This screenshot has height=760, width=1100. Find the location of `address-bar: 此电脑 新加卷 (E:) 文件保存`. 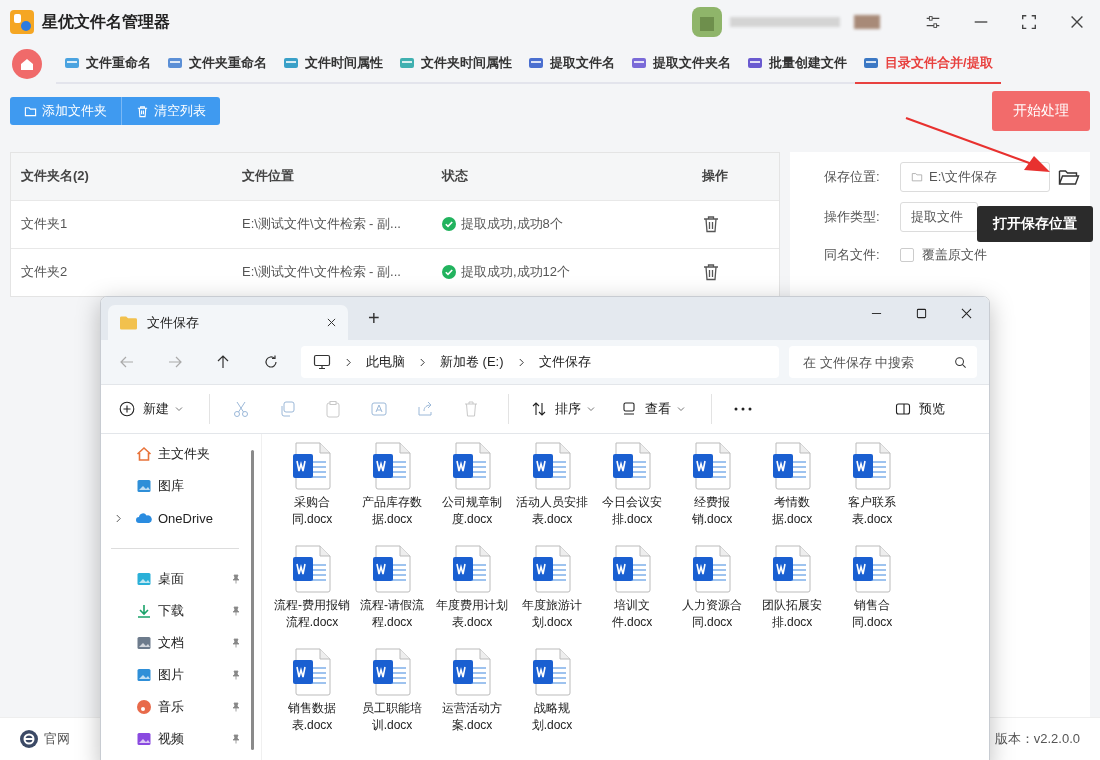

address-bar: 此电脑 新加卷 (E:) 文件保存 is located at coordinates (540, 362).